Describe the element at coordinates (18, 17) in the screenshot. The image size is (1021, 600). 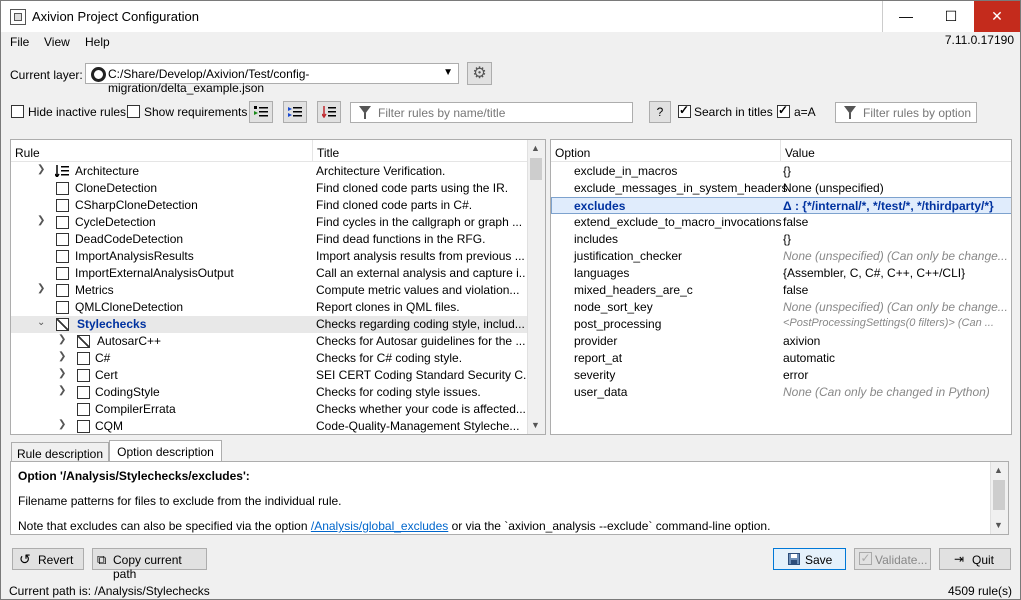
I see `app-icon` at that location.